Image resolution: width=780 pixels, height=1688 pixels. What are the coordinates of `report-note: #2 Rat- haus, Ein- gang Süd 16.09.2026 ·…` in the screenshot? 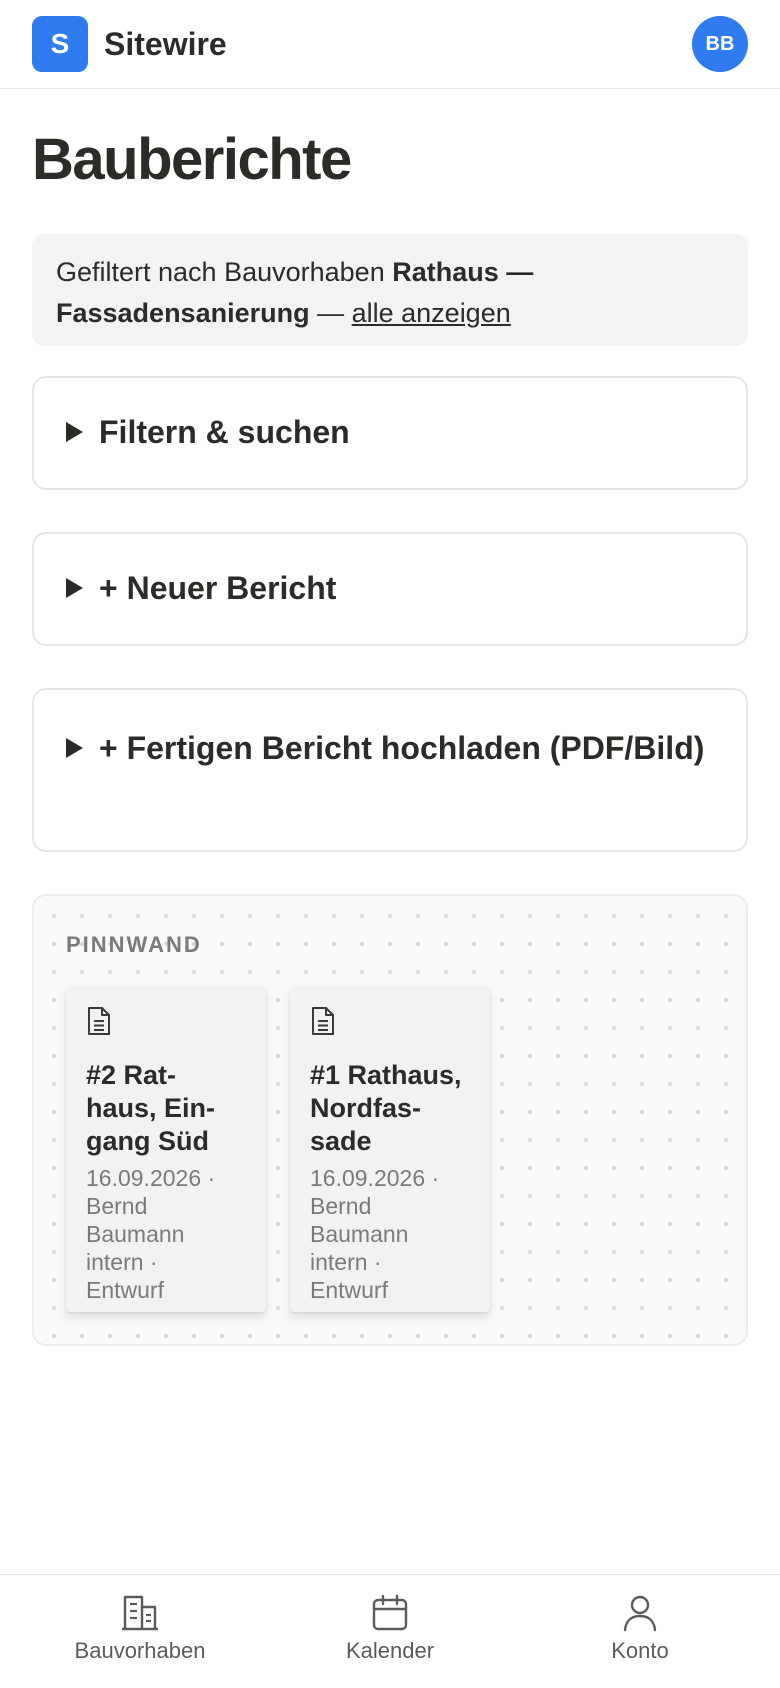 It's located at (166, 1149).